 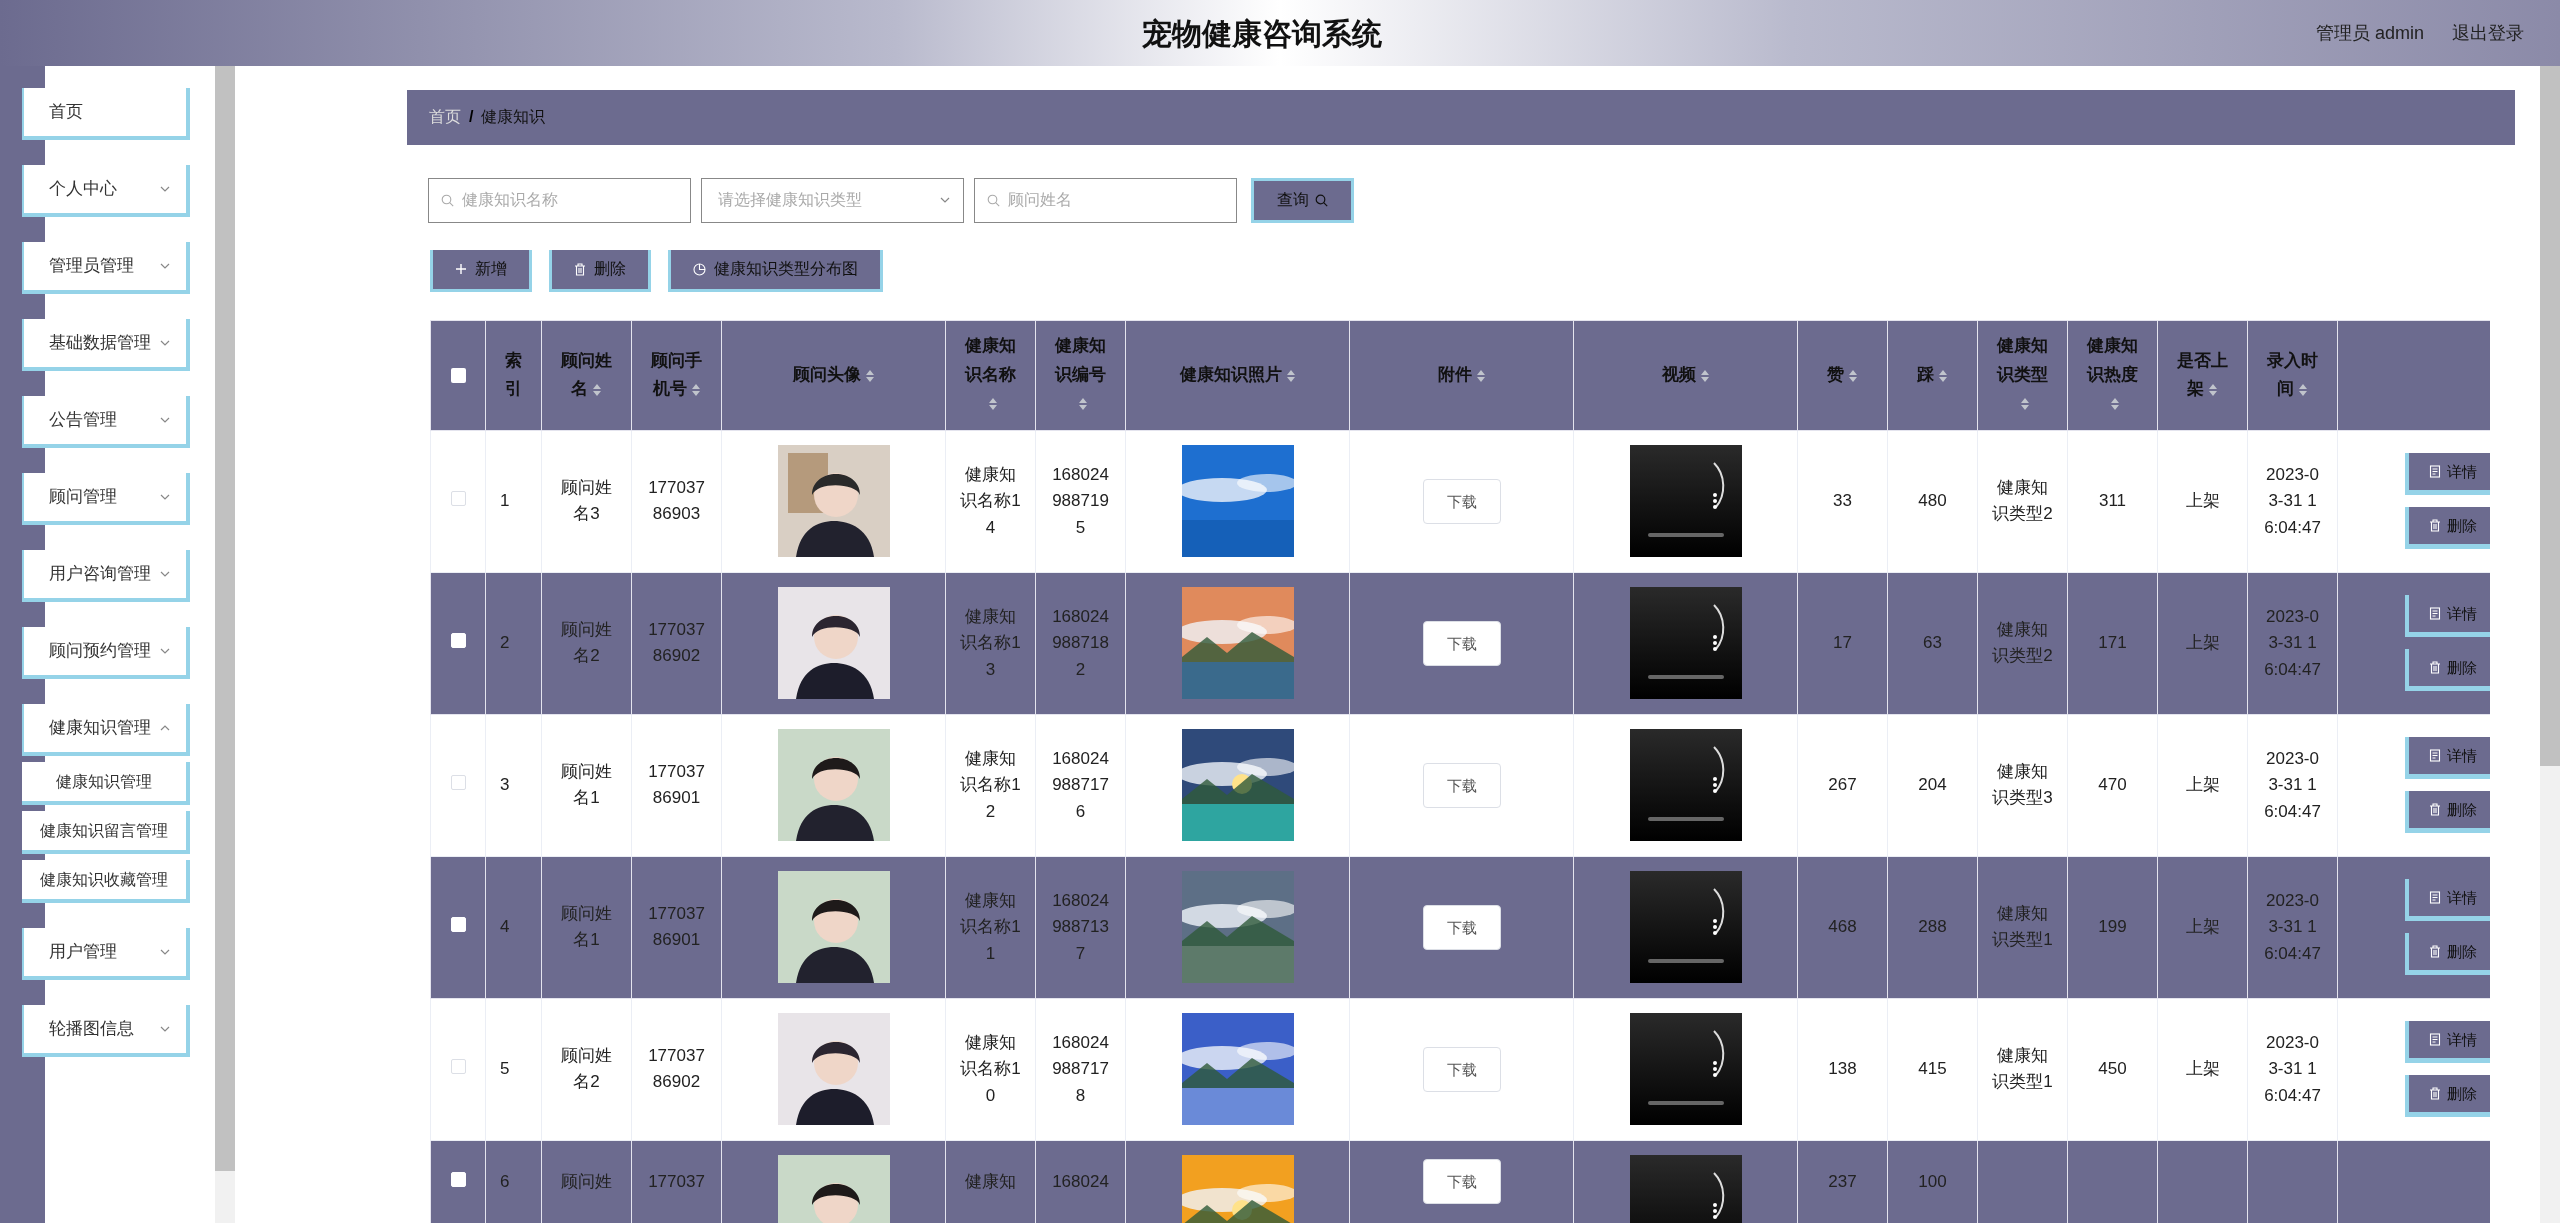 I want to click on query-button: 查询, so click(x=1302, y=200).